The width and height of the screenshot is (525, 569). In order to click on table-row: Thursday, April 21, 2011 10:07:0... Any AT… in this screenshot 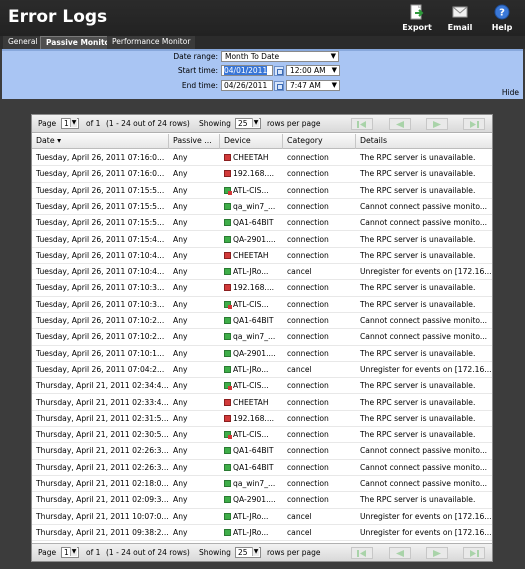, I will do `click(262, 517)`.